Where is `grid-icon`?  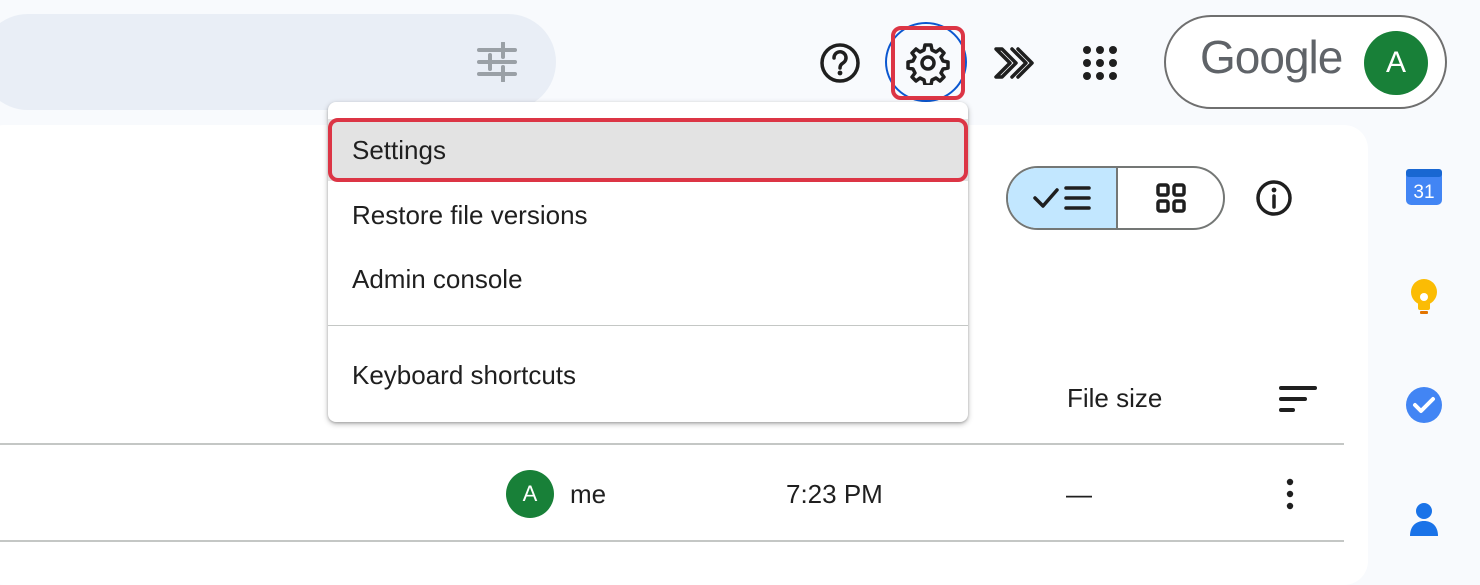
grid-icon is located at coordinates (1170, 198).